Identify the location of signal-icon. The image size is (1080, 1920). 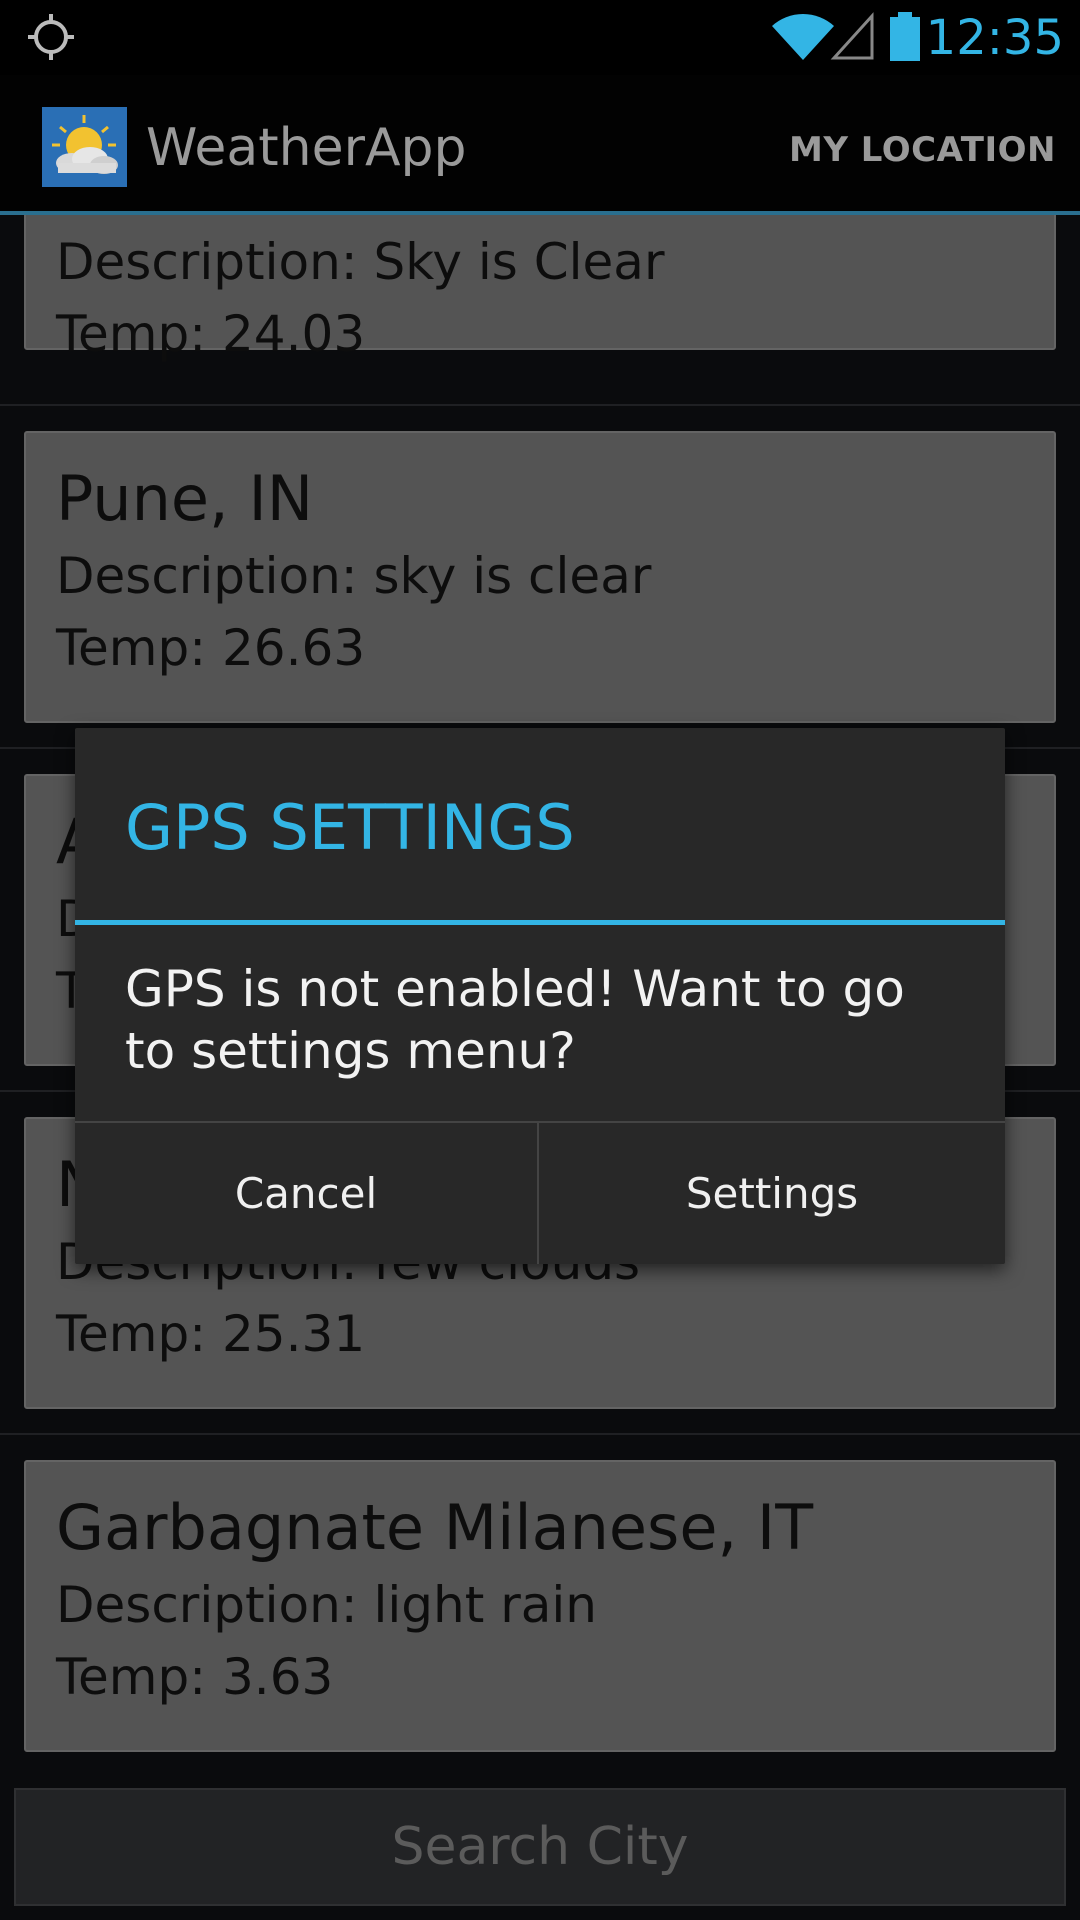
(852, 36).